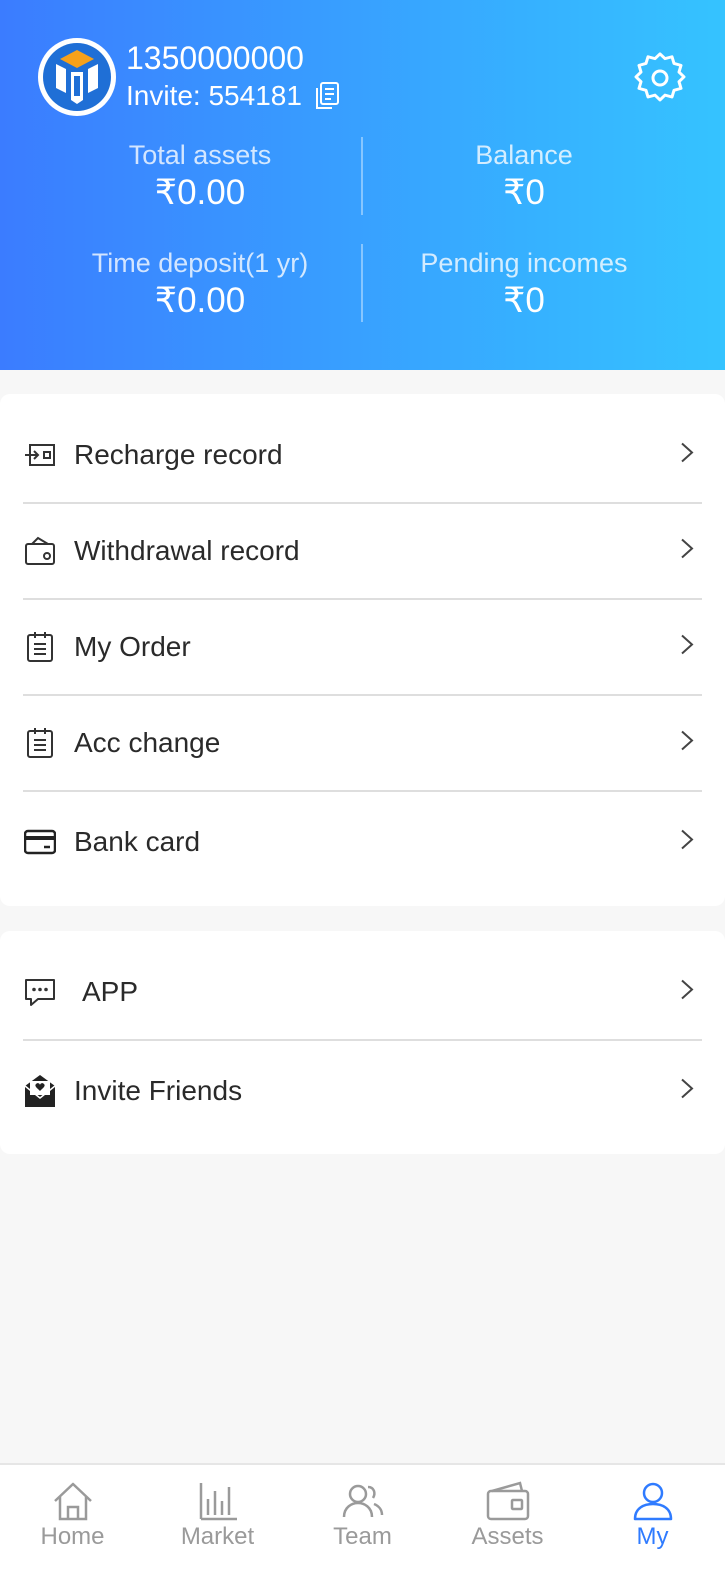 This screenshot has height=1571, width=725. Describe the element at coordinates (362, 1501) in the screenshot. I see `team-icon` at that location.